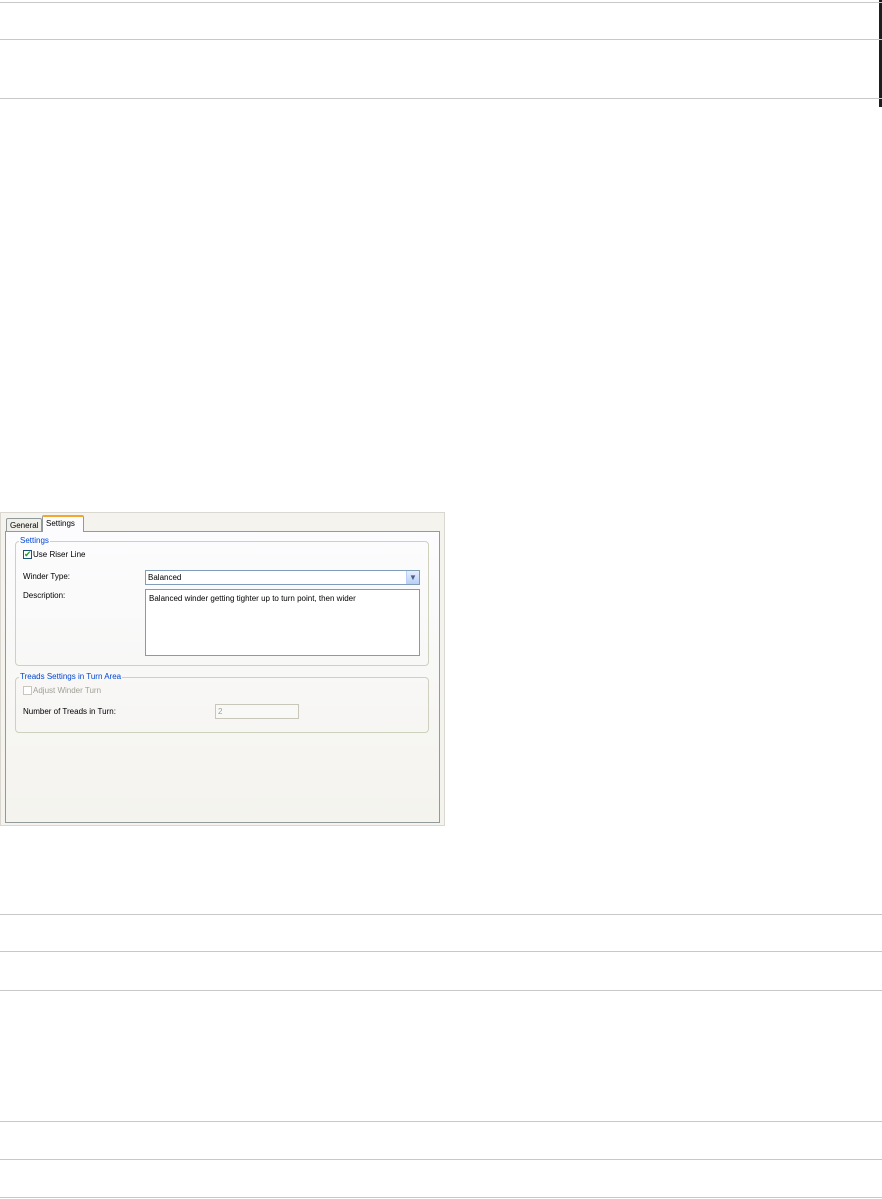 The height and width of the screenshot is (1199, 882). What do you see at coordinates (257, 711) in the screenshot?
I see `number-of-treads-input: 2` at bounding box center [257, 711].